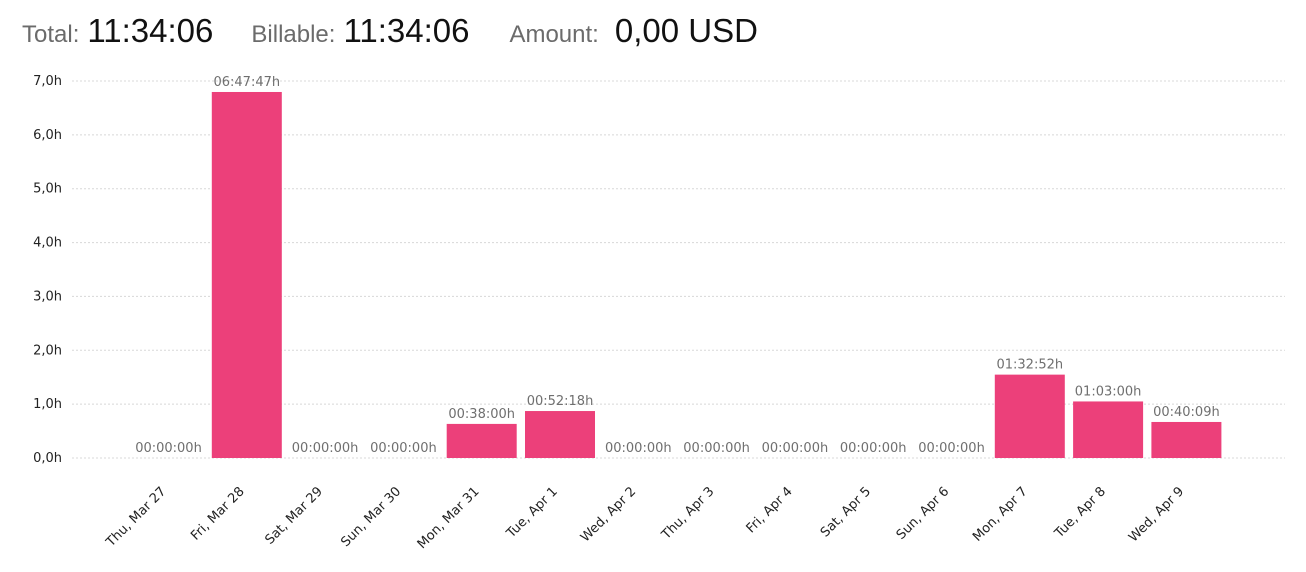  Describe the element at coordinates (449, 518) in the screenshot. I see `x-tick-label: Mon, Mar 31` at that location.